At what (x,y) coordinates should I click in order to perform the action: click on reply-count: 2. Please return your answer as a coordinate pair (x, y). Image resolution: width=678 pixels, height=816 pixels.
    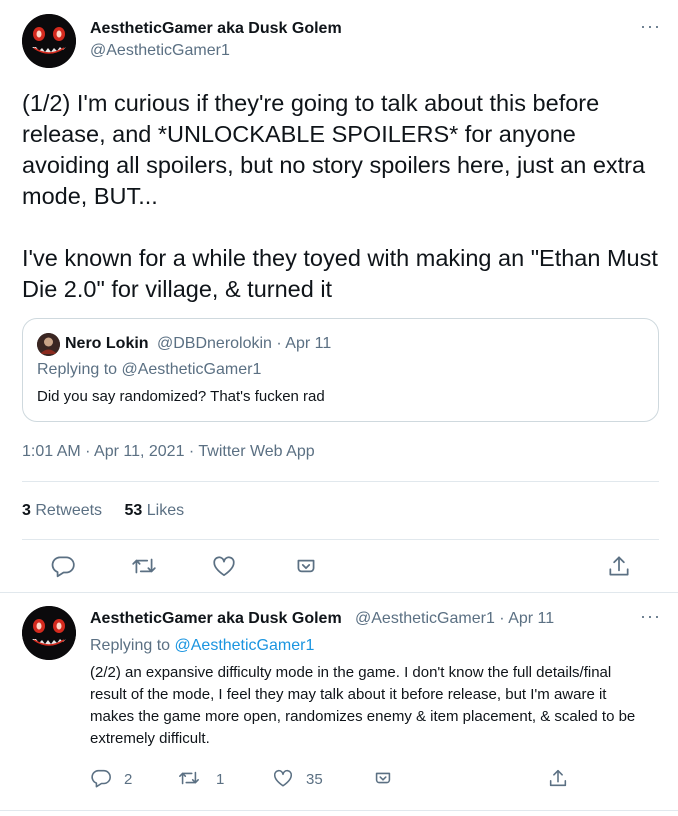
    Looking at the image, I should click on (128, 779).